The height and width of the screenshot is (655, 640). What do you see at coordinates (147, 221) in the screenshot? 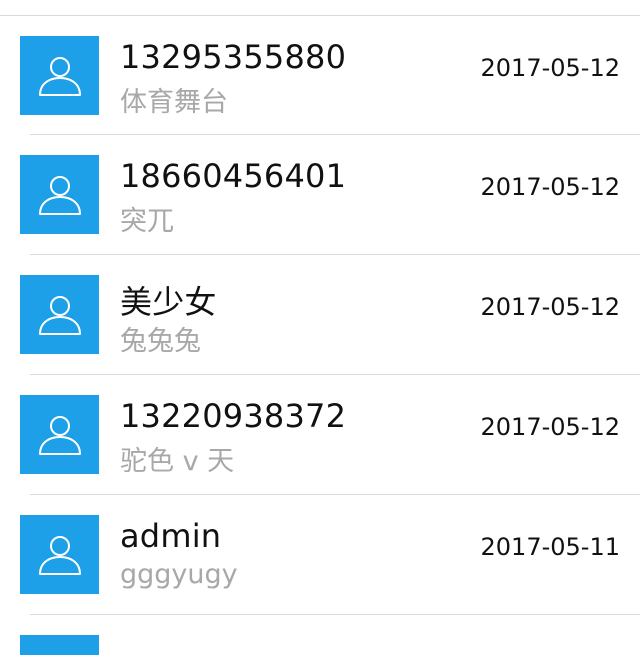
I see `contact-subtitle: 突兀` at bounding box center [147, 221].